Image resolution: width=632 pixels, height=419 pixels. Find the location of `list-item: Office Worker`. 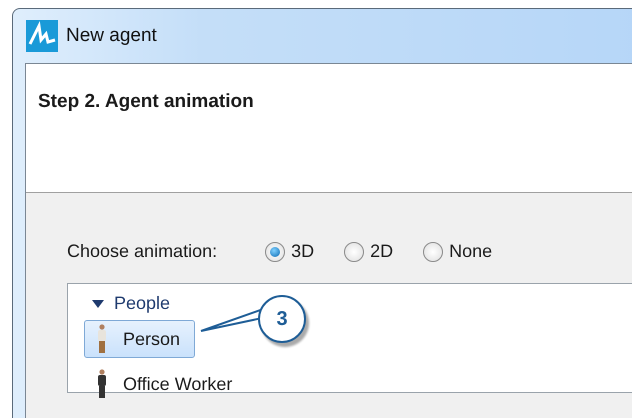

list-item: Office Worker is located at coordinates (166, 384).